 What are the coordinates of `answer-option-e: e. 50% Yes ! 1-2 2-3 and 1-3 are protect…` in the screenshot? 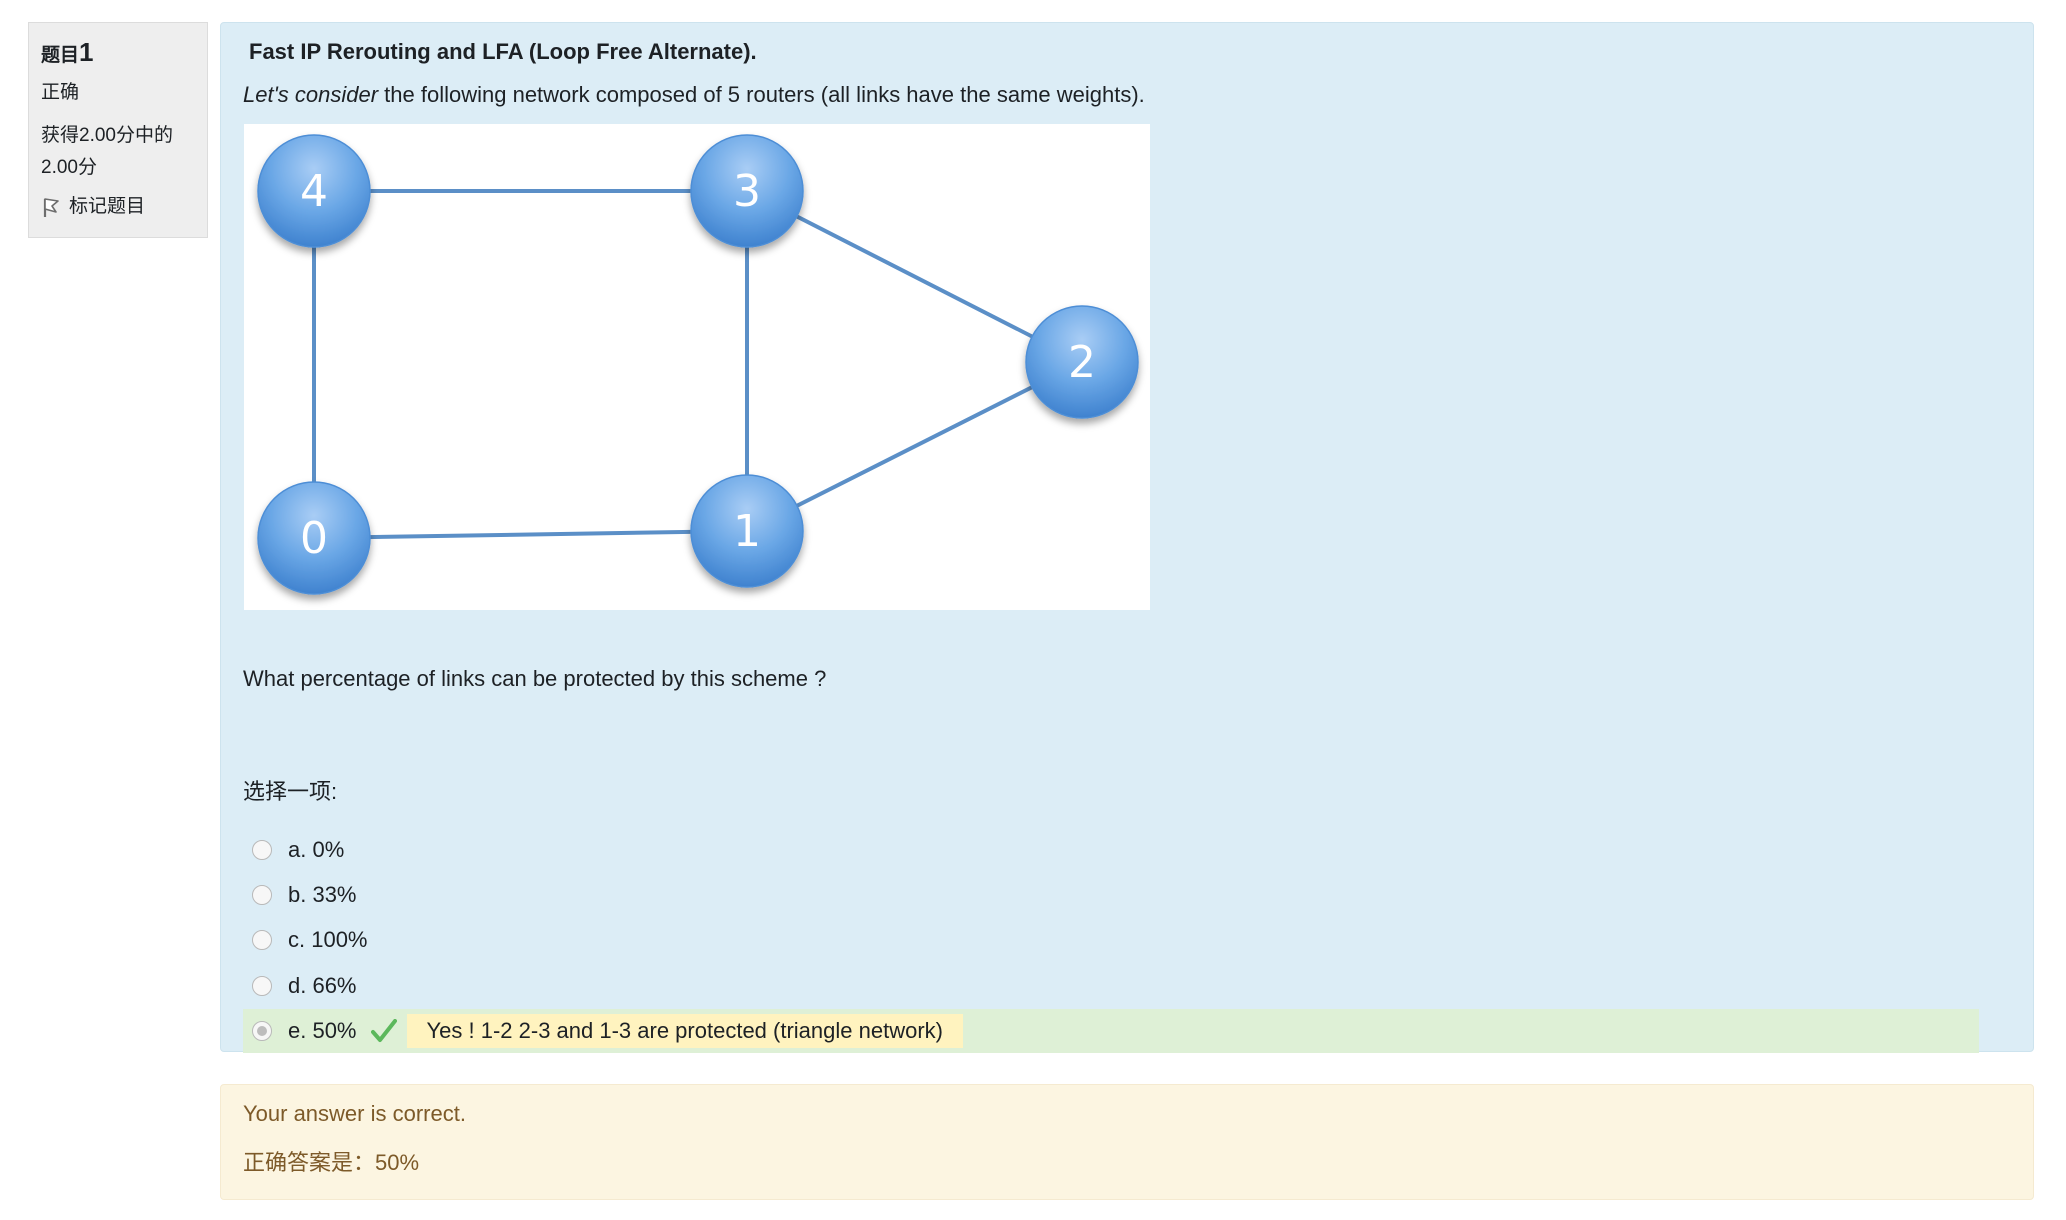 It's located at (1111, 1031).